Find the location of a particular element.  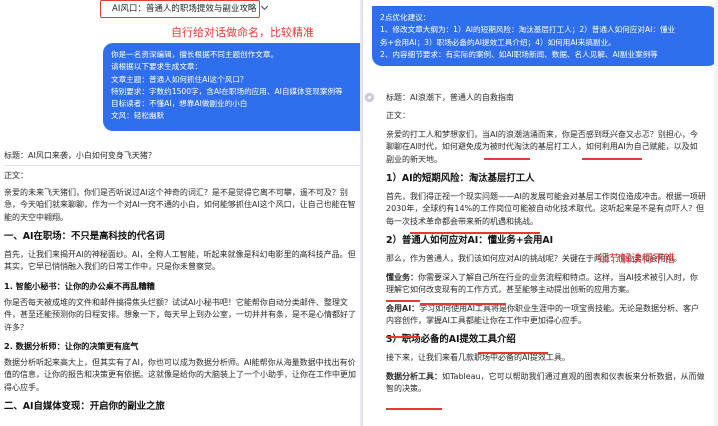

user-message-line: 务+会用AI；3）职场必备的AI提效工具介绍；4）如何用AI来搞副业。 is located at coordinates (498, 42).